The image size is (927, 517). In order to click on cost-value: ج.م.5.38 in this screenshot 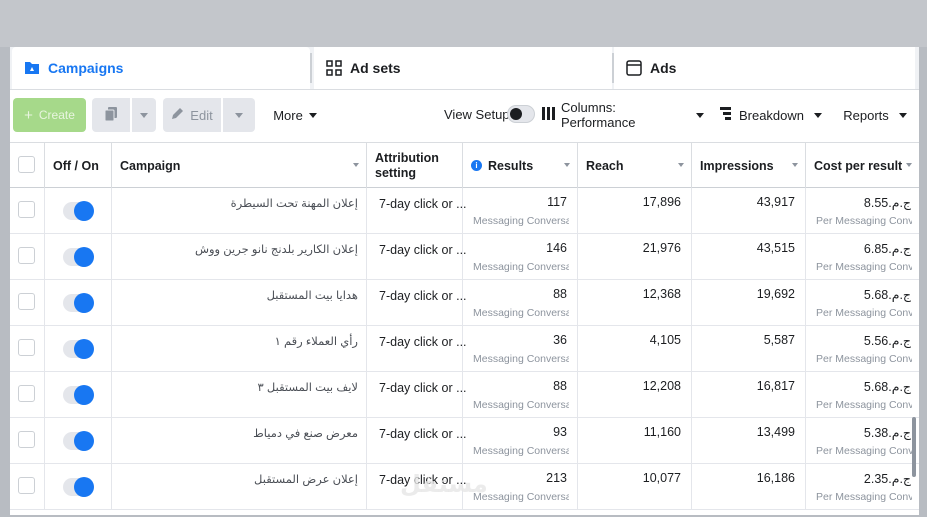, I will do `click(887, 433)`.